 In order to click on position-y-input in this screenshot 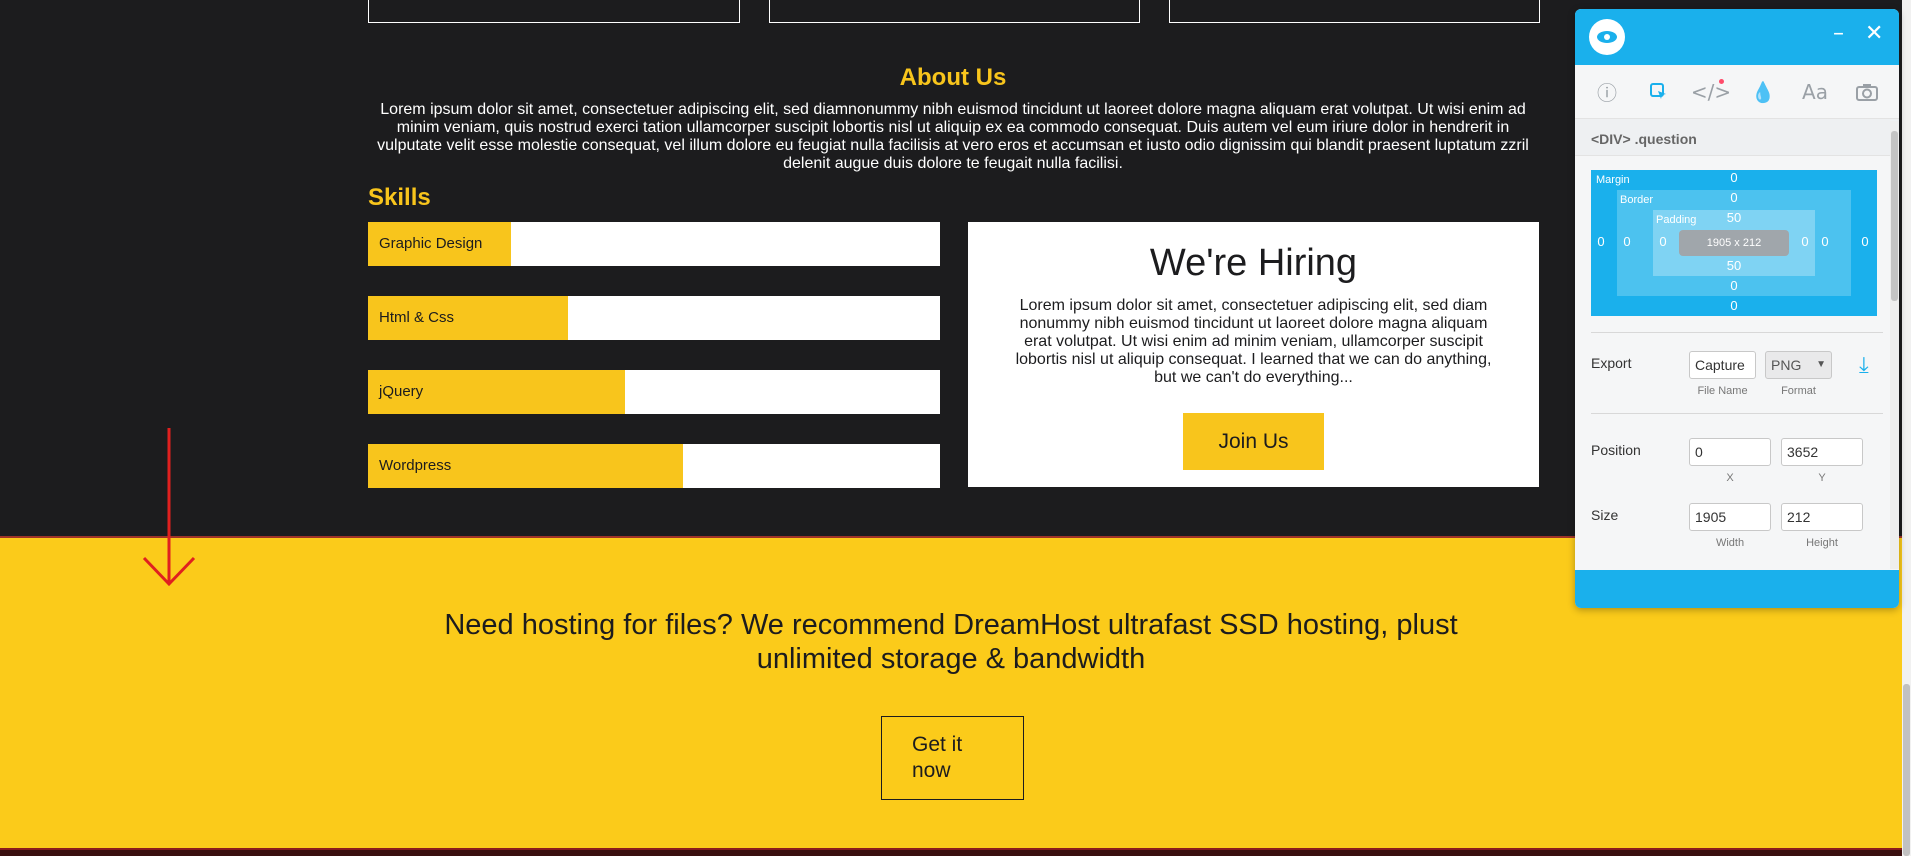, I will do `click(1822, 452)`.